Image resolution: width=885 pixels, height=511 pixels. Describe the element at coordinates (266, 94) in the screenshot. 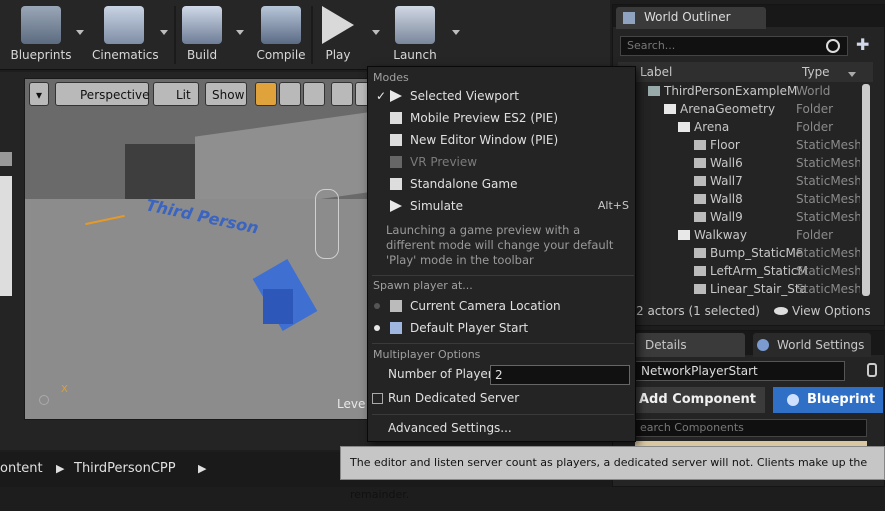

I see `translate-tool-icon` at that location.